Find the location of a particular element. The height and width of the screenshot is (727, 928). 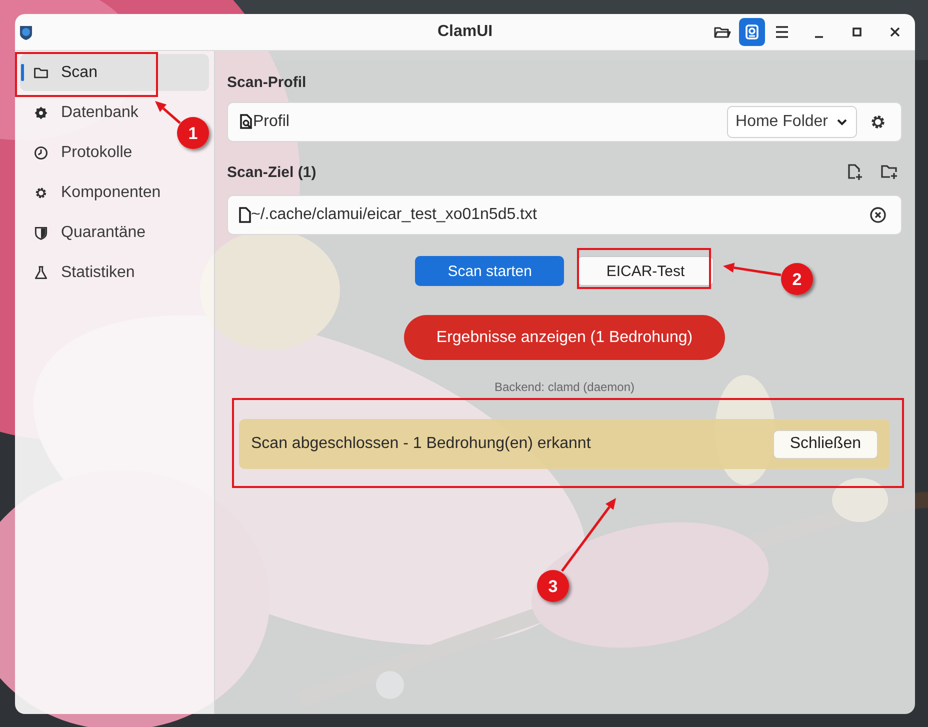

backend-label: Backend: clamd (daemon) is located at coordinates (564, 387).